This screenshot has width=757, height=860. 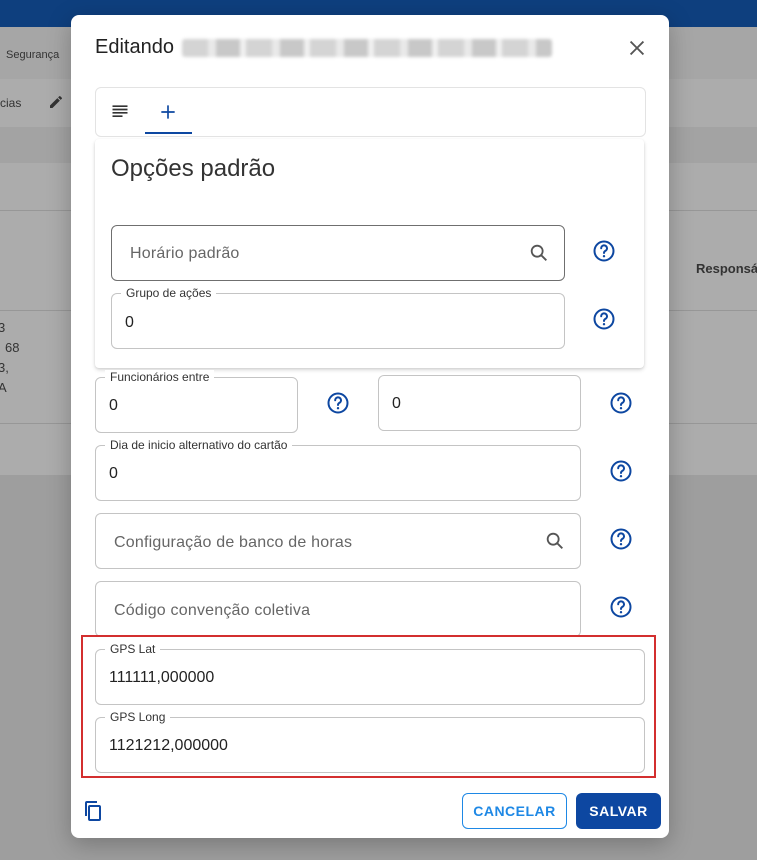 What do you see at coordinates (160, 377) in the screenshot?
I see `funcionarios-entre-label: Funcionários entre` at bounding box center [160, 377].